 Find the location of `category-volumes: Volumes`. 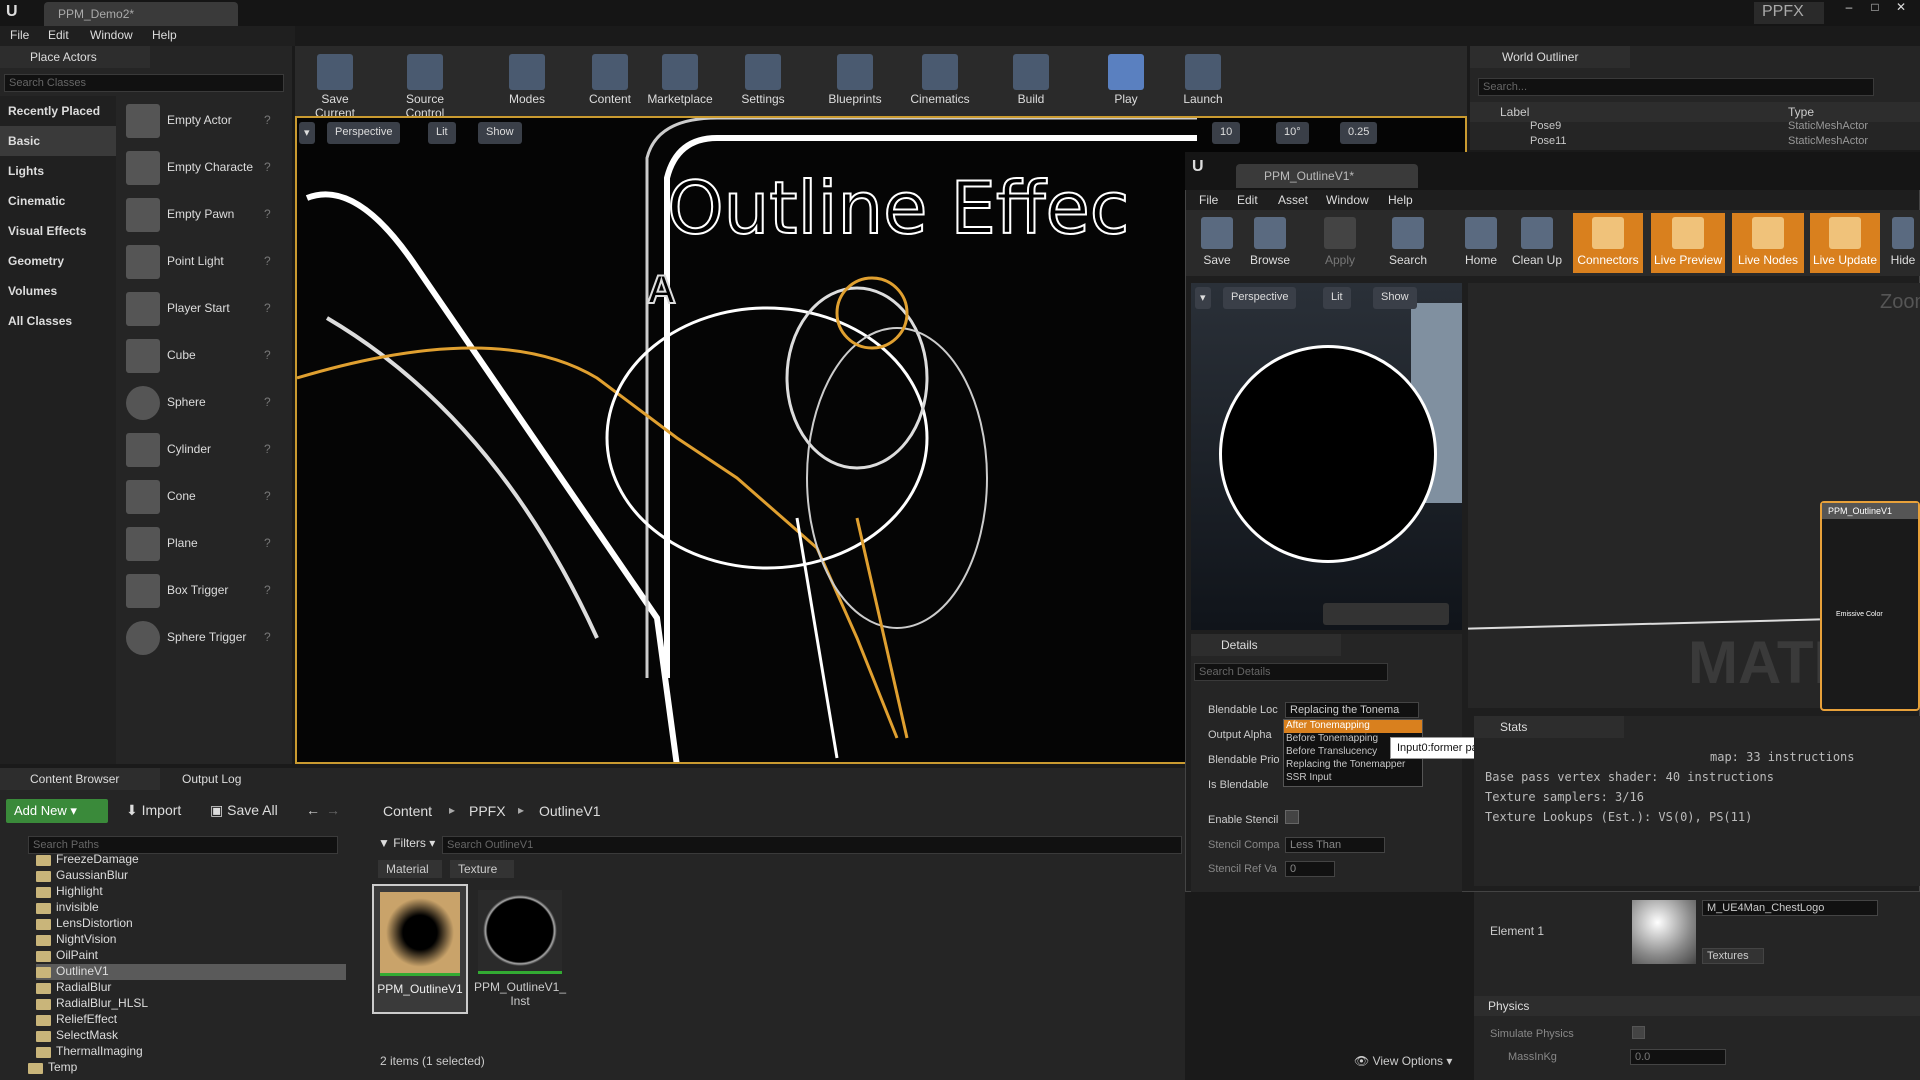

category-volumes: Volumes is located at coordinates (58, 291).